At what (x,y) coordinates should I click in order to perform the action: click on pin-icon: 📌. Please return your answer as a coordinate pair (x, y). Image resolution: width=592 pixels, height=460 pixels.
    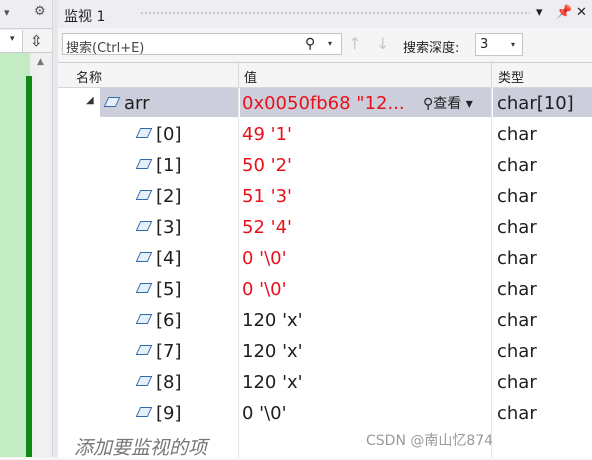
    Looking at the image, I should click on (564, 12).